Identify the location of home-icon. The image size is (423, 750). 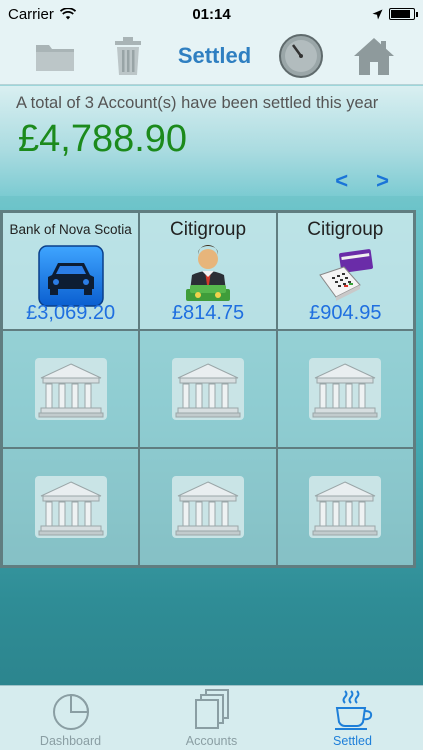
(373, 56).